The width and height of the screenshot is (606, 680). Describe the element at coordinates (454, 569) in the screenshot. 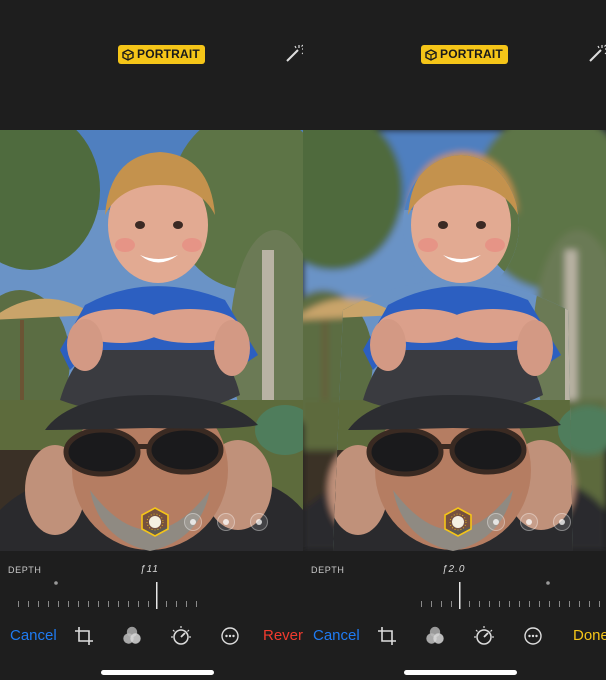

I see `aperture-value: ƒ2.0` at that location.